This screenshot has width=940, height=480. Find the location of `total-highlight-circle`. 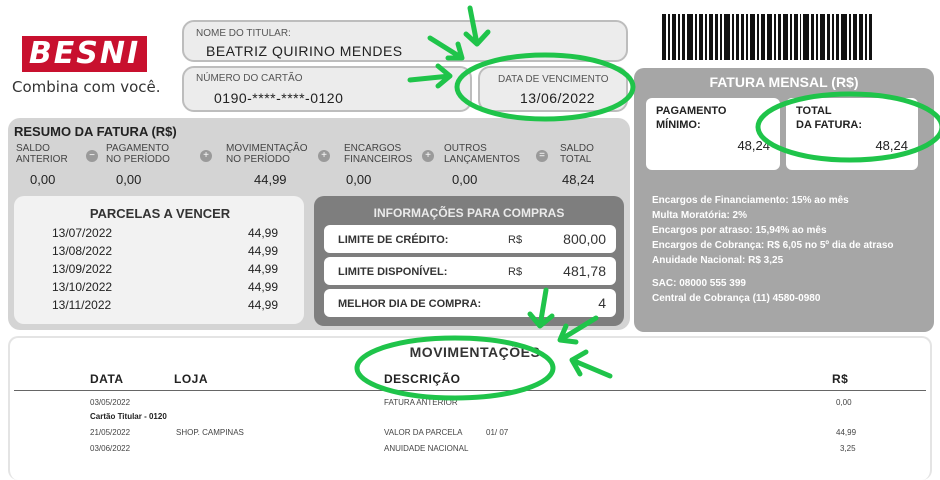

total-highlight-circle is located at coordinates (847, 127).